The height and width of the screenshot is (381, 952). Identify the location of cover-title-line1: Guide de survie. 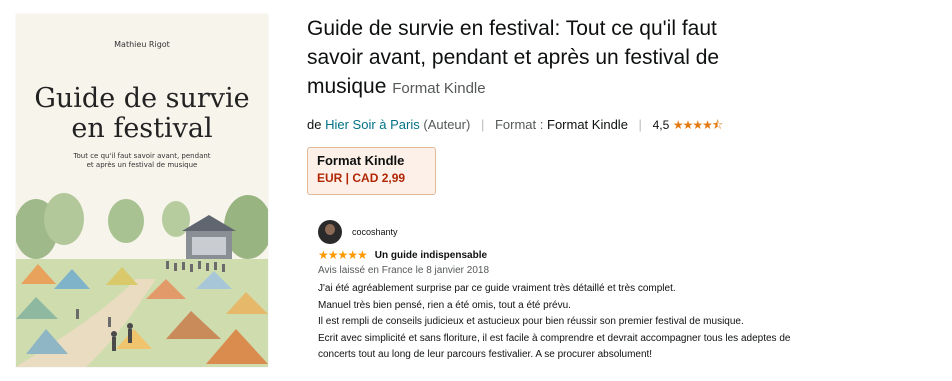
(142, 98).